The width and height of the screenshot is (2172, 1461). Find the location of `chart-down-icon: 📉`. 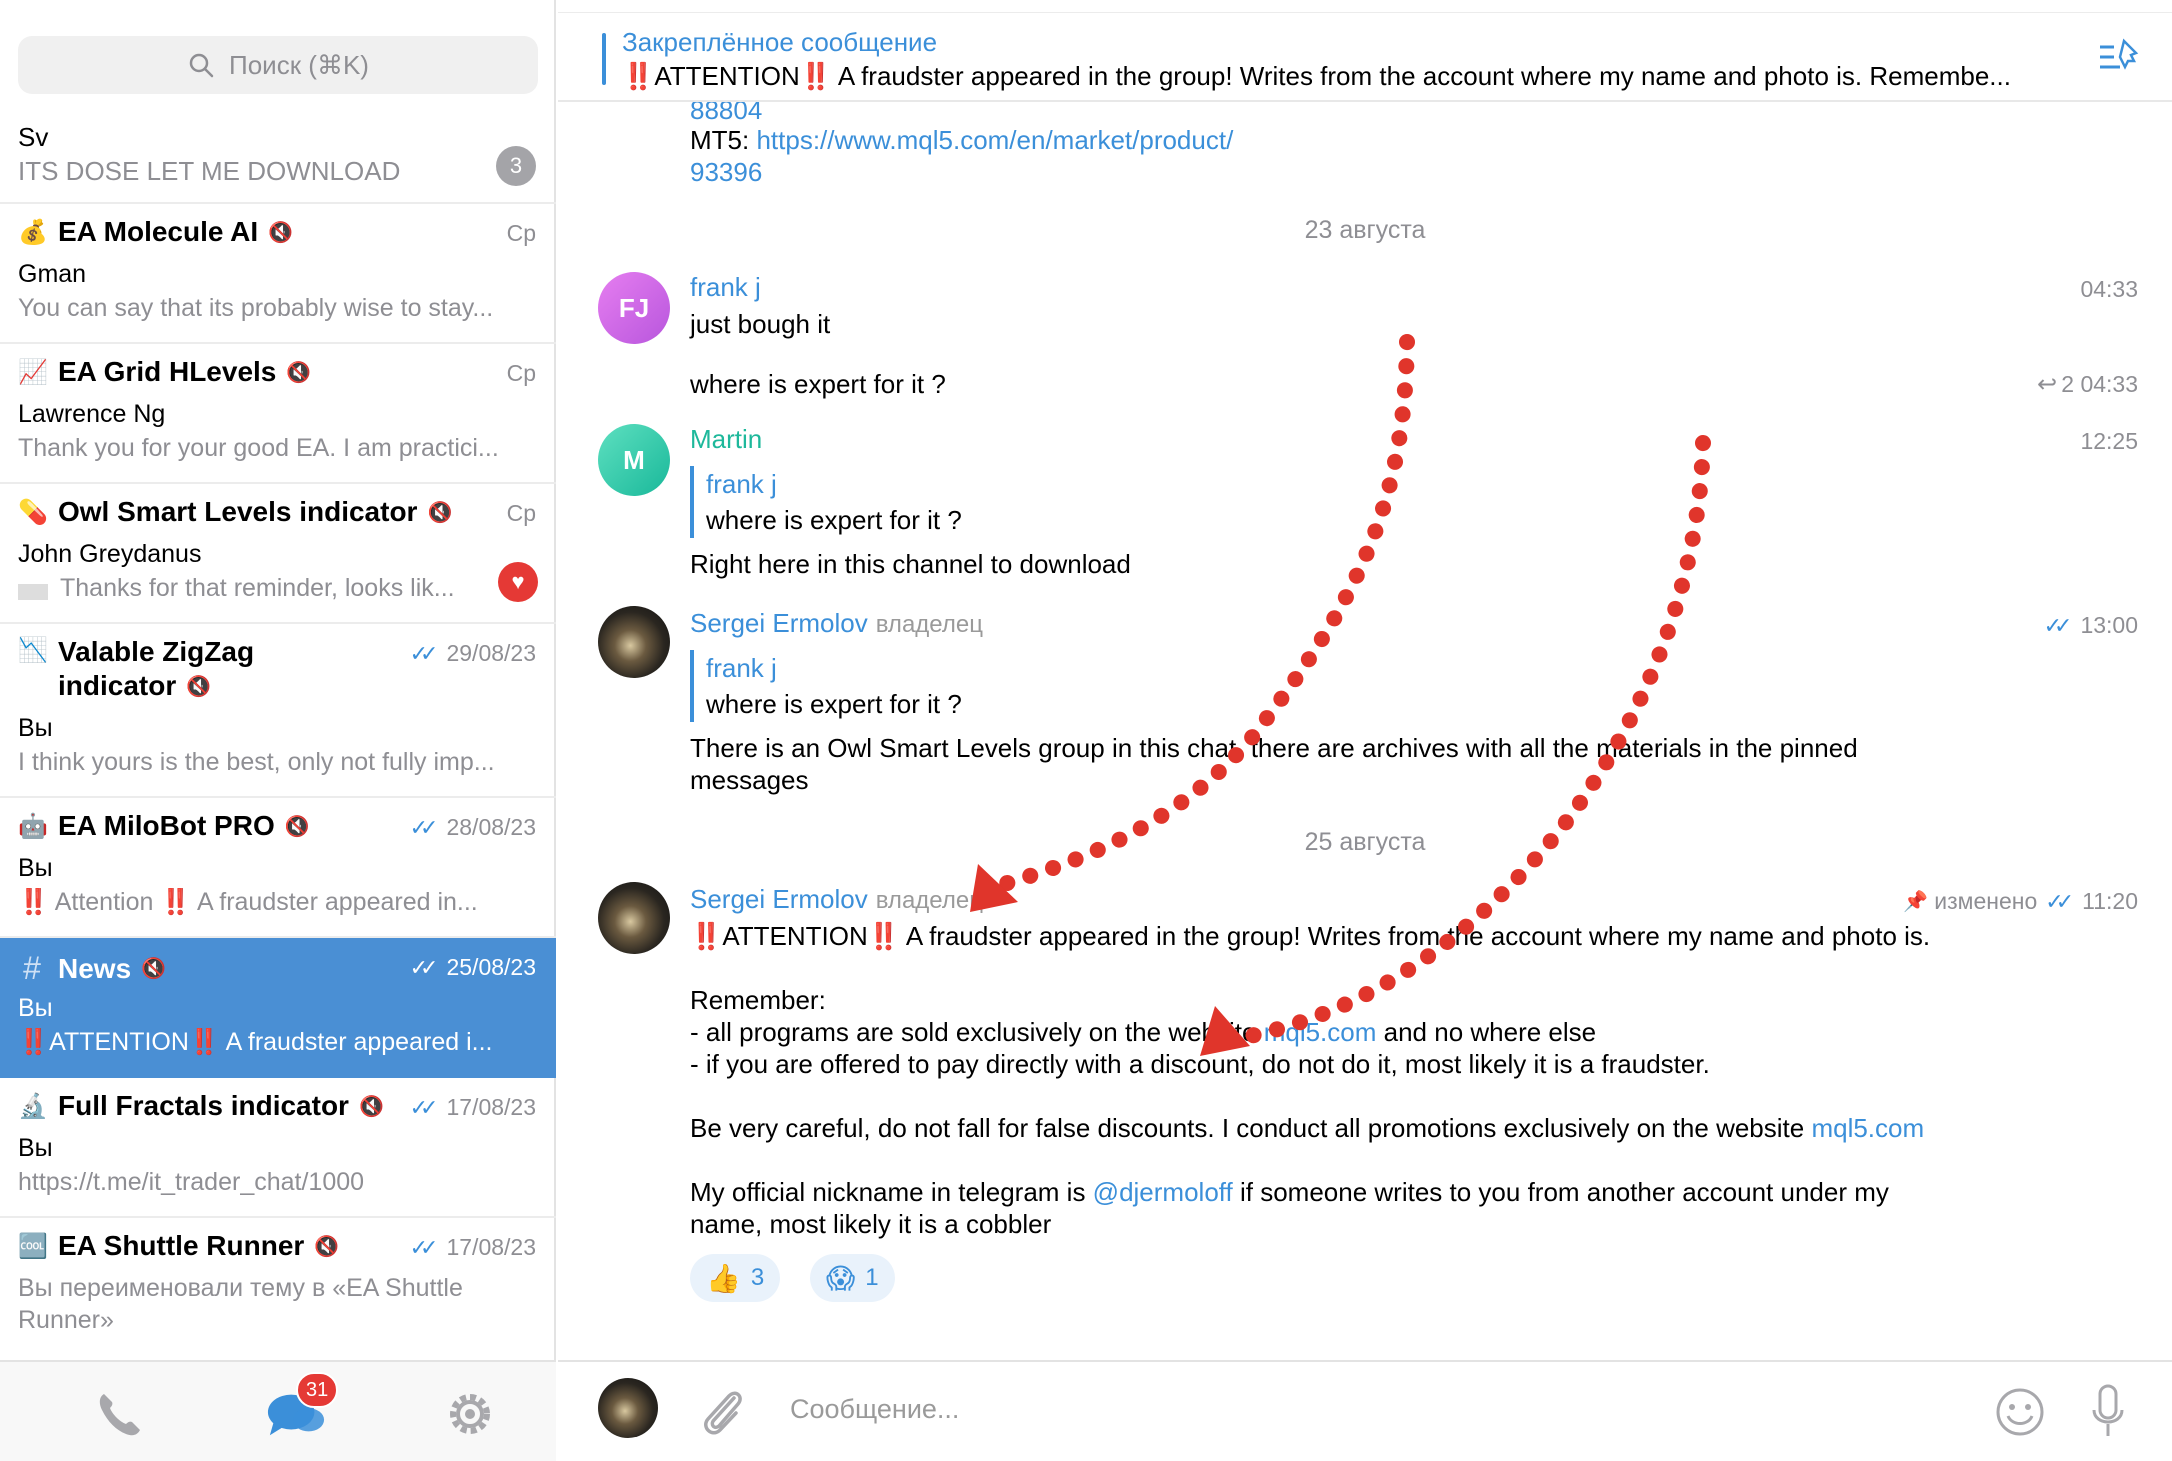

chart-down-icon: 📉 is located at coordinates (33, 650).